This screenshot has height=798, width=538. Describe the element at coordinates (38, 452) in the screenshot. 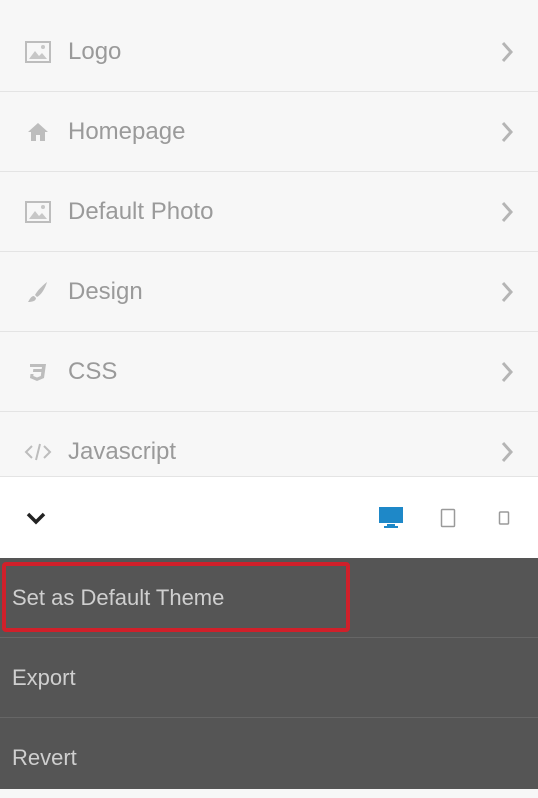

I see `code-icon` at that location.